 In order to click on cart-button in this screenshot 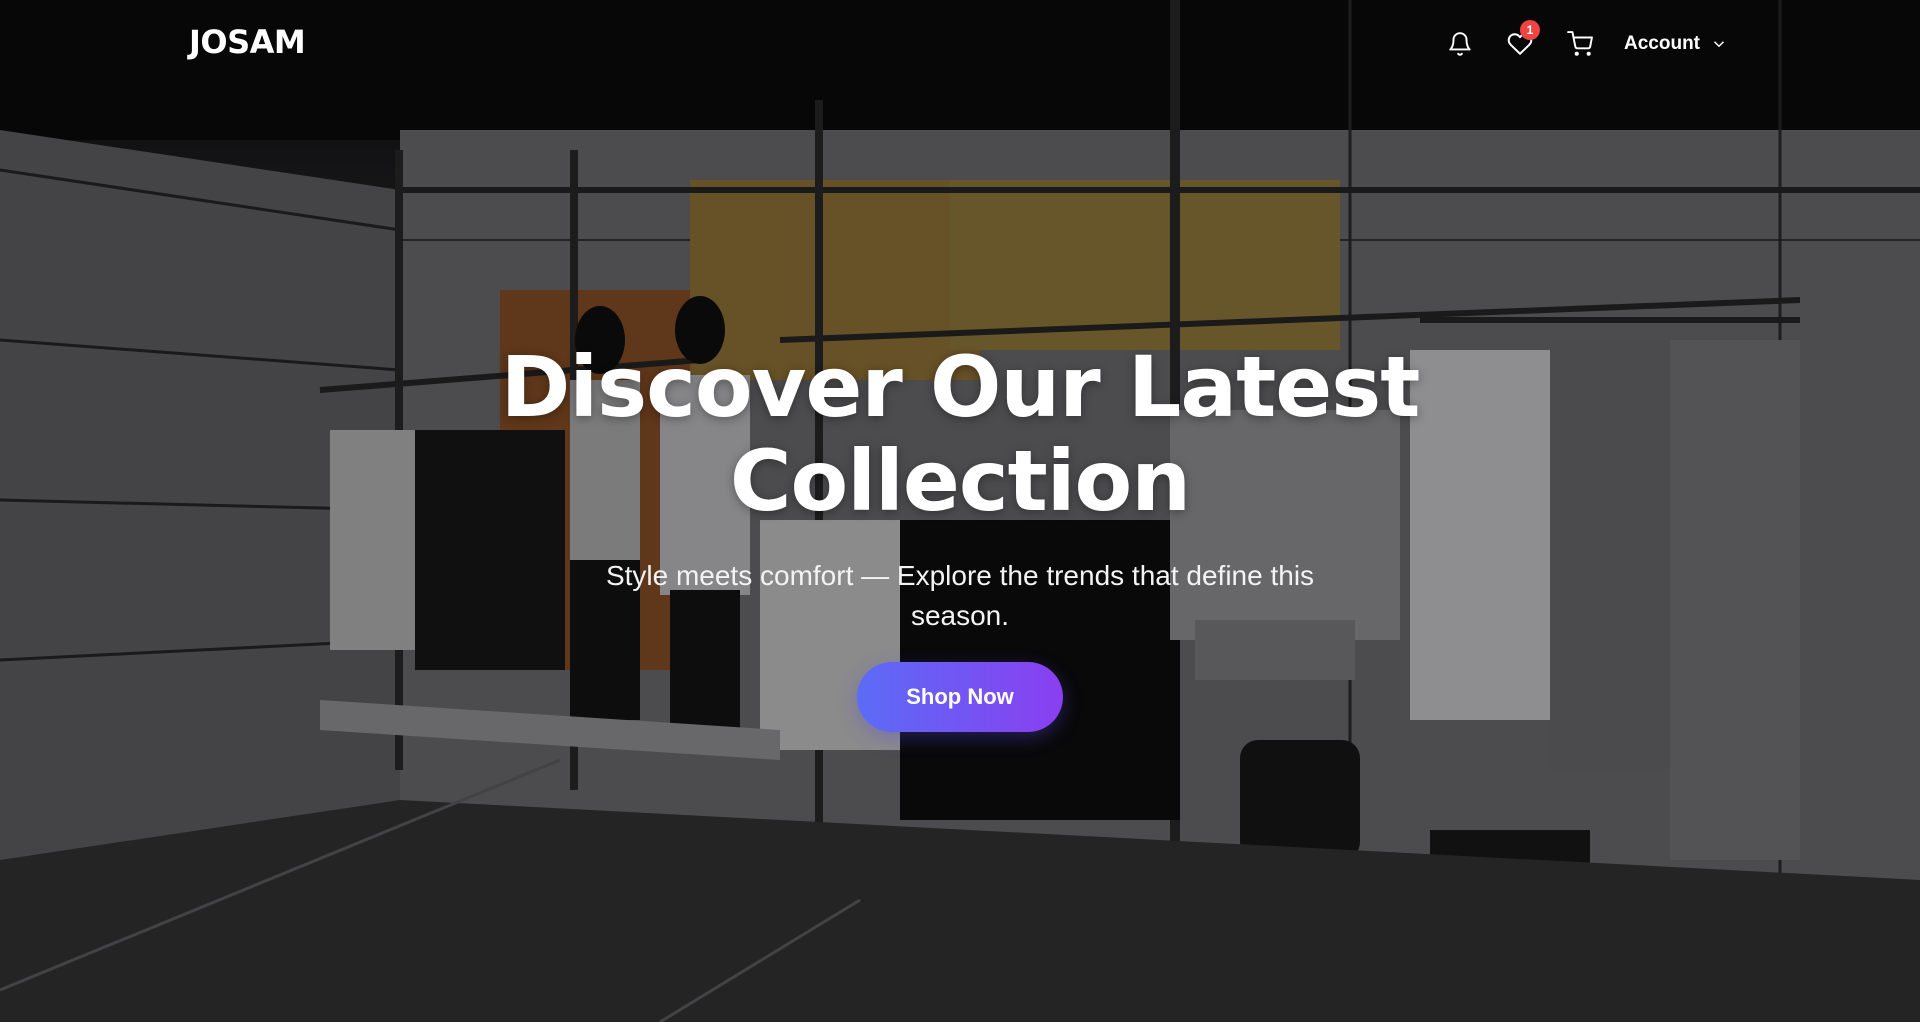, I will do `click(1580, 44)`.